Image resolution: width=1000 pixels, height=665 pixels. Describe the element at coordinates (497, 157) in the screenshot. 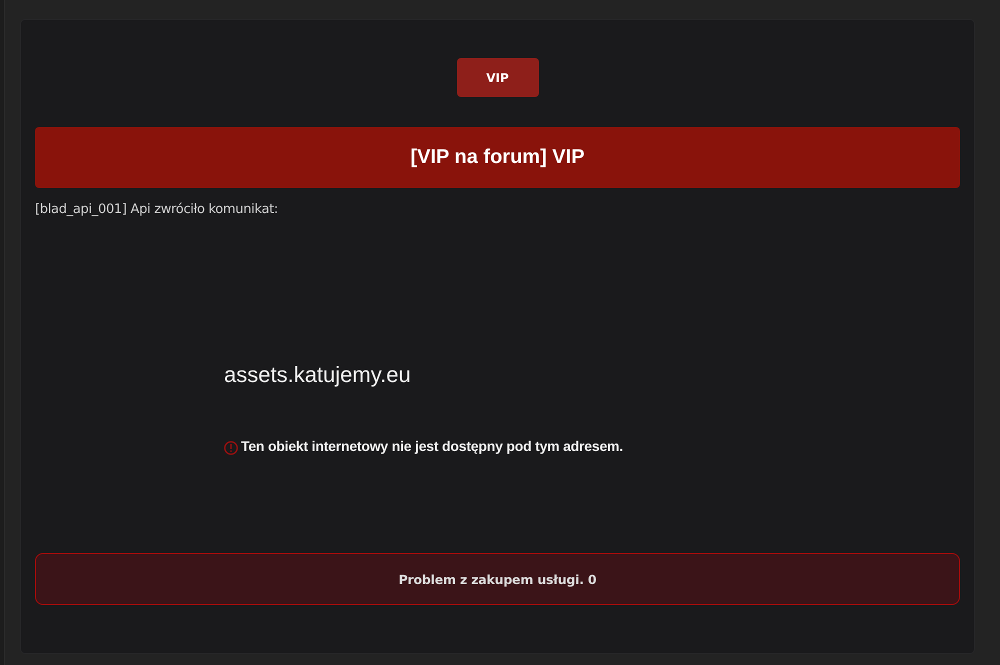

I see `title-banner: [VIP na forum] VIP` at that location.